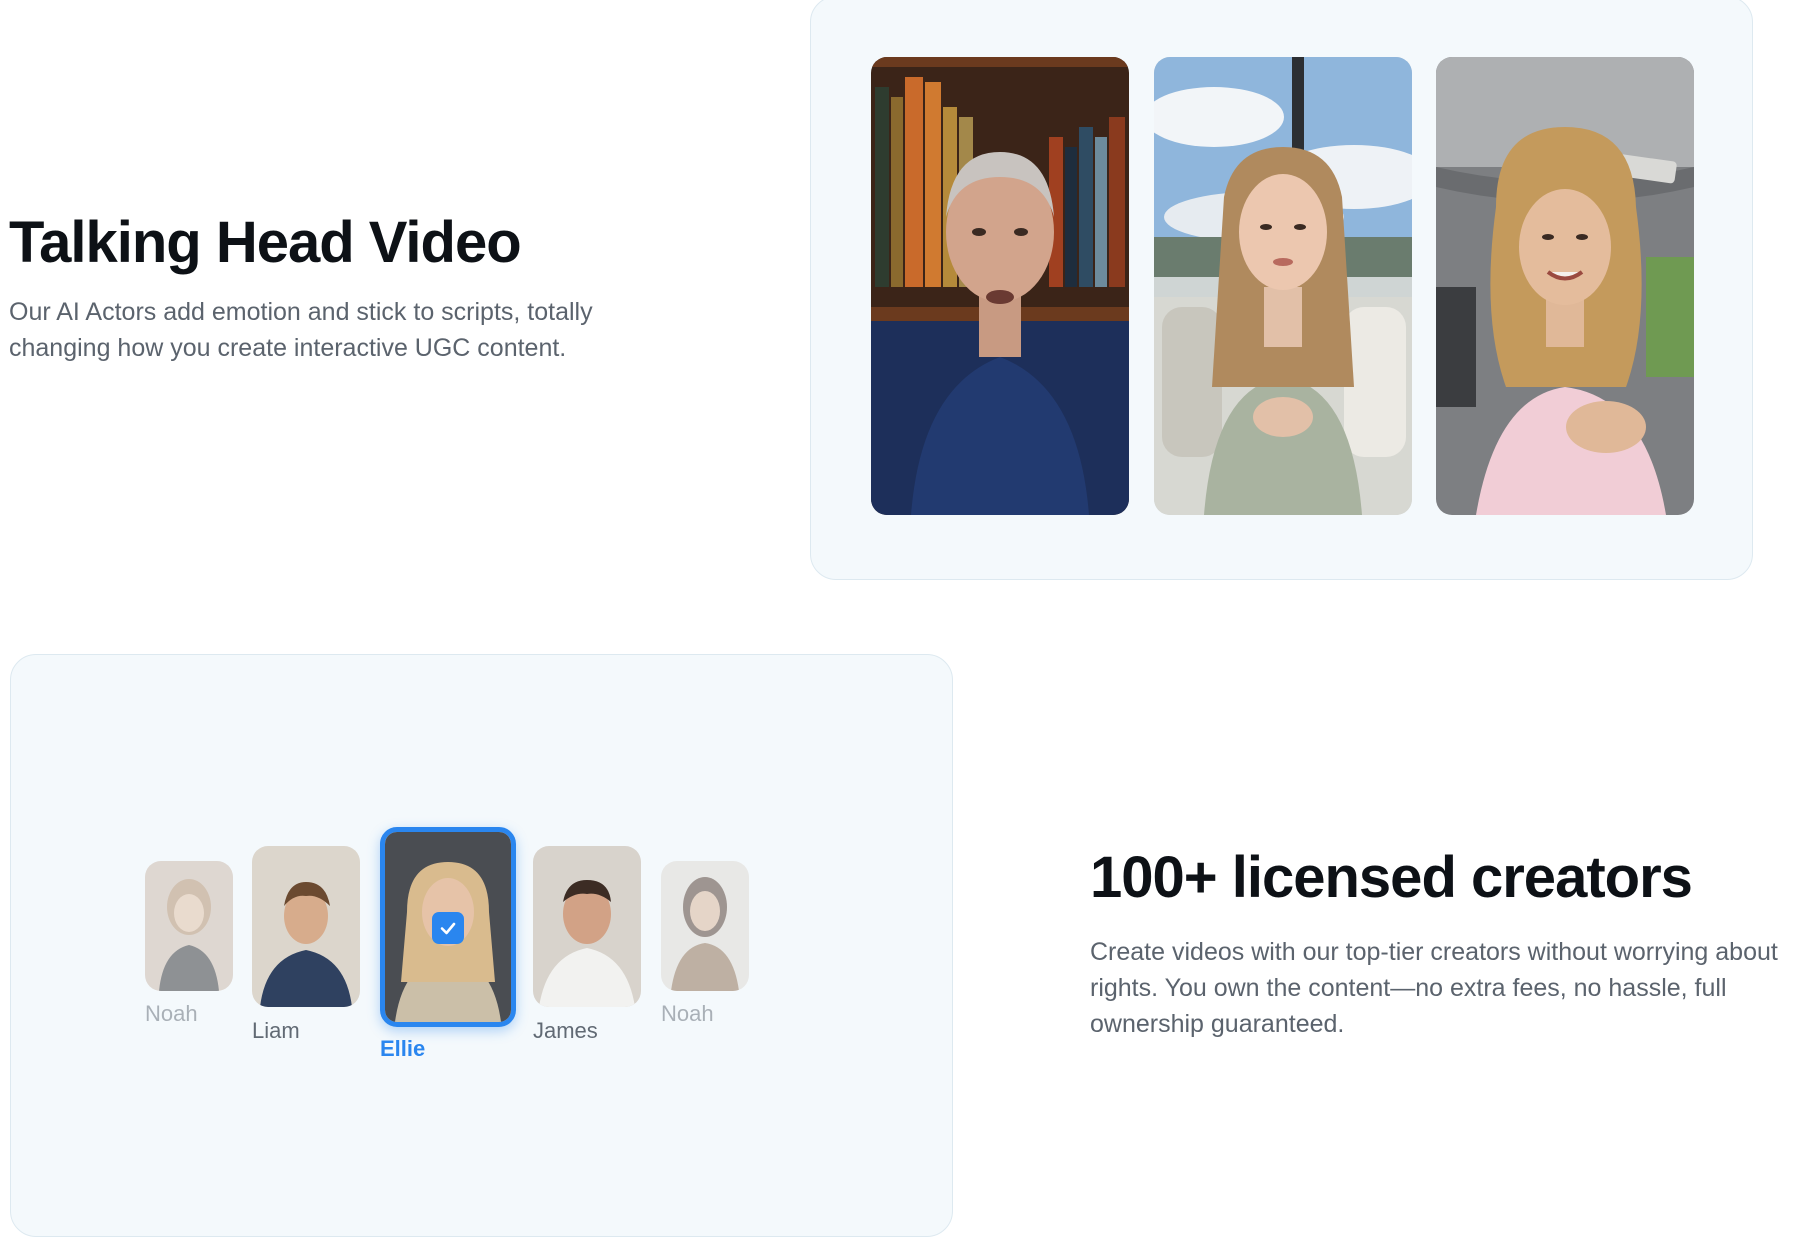  I want to click on creator-name: Ellie, so click(403, 1048).